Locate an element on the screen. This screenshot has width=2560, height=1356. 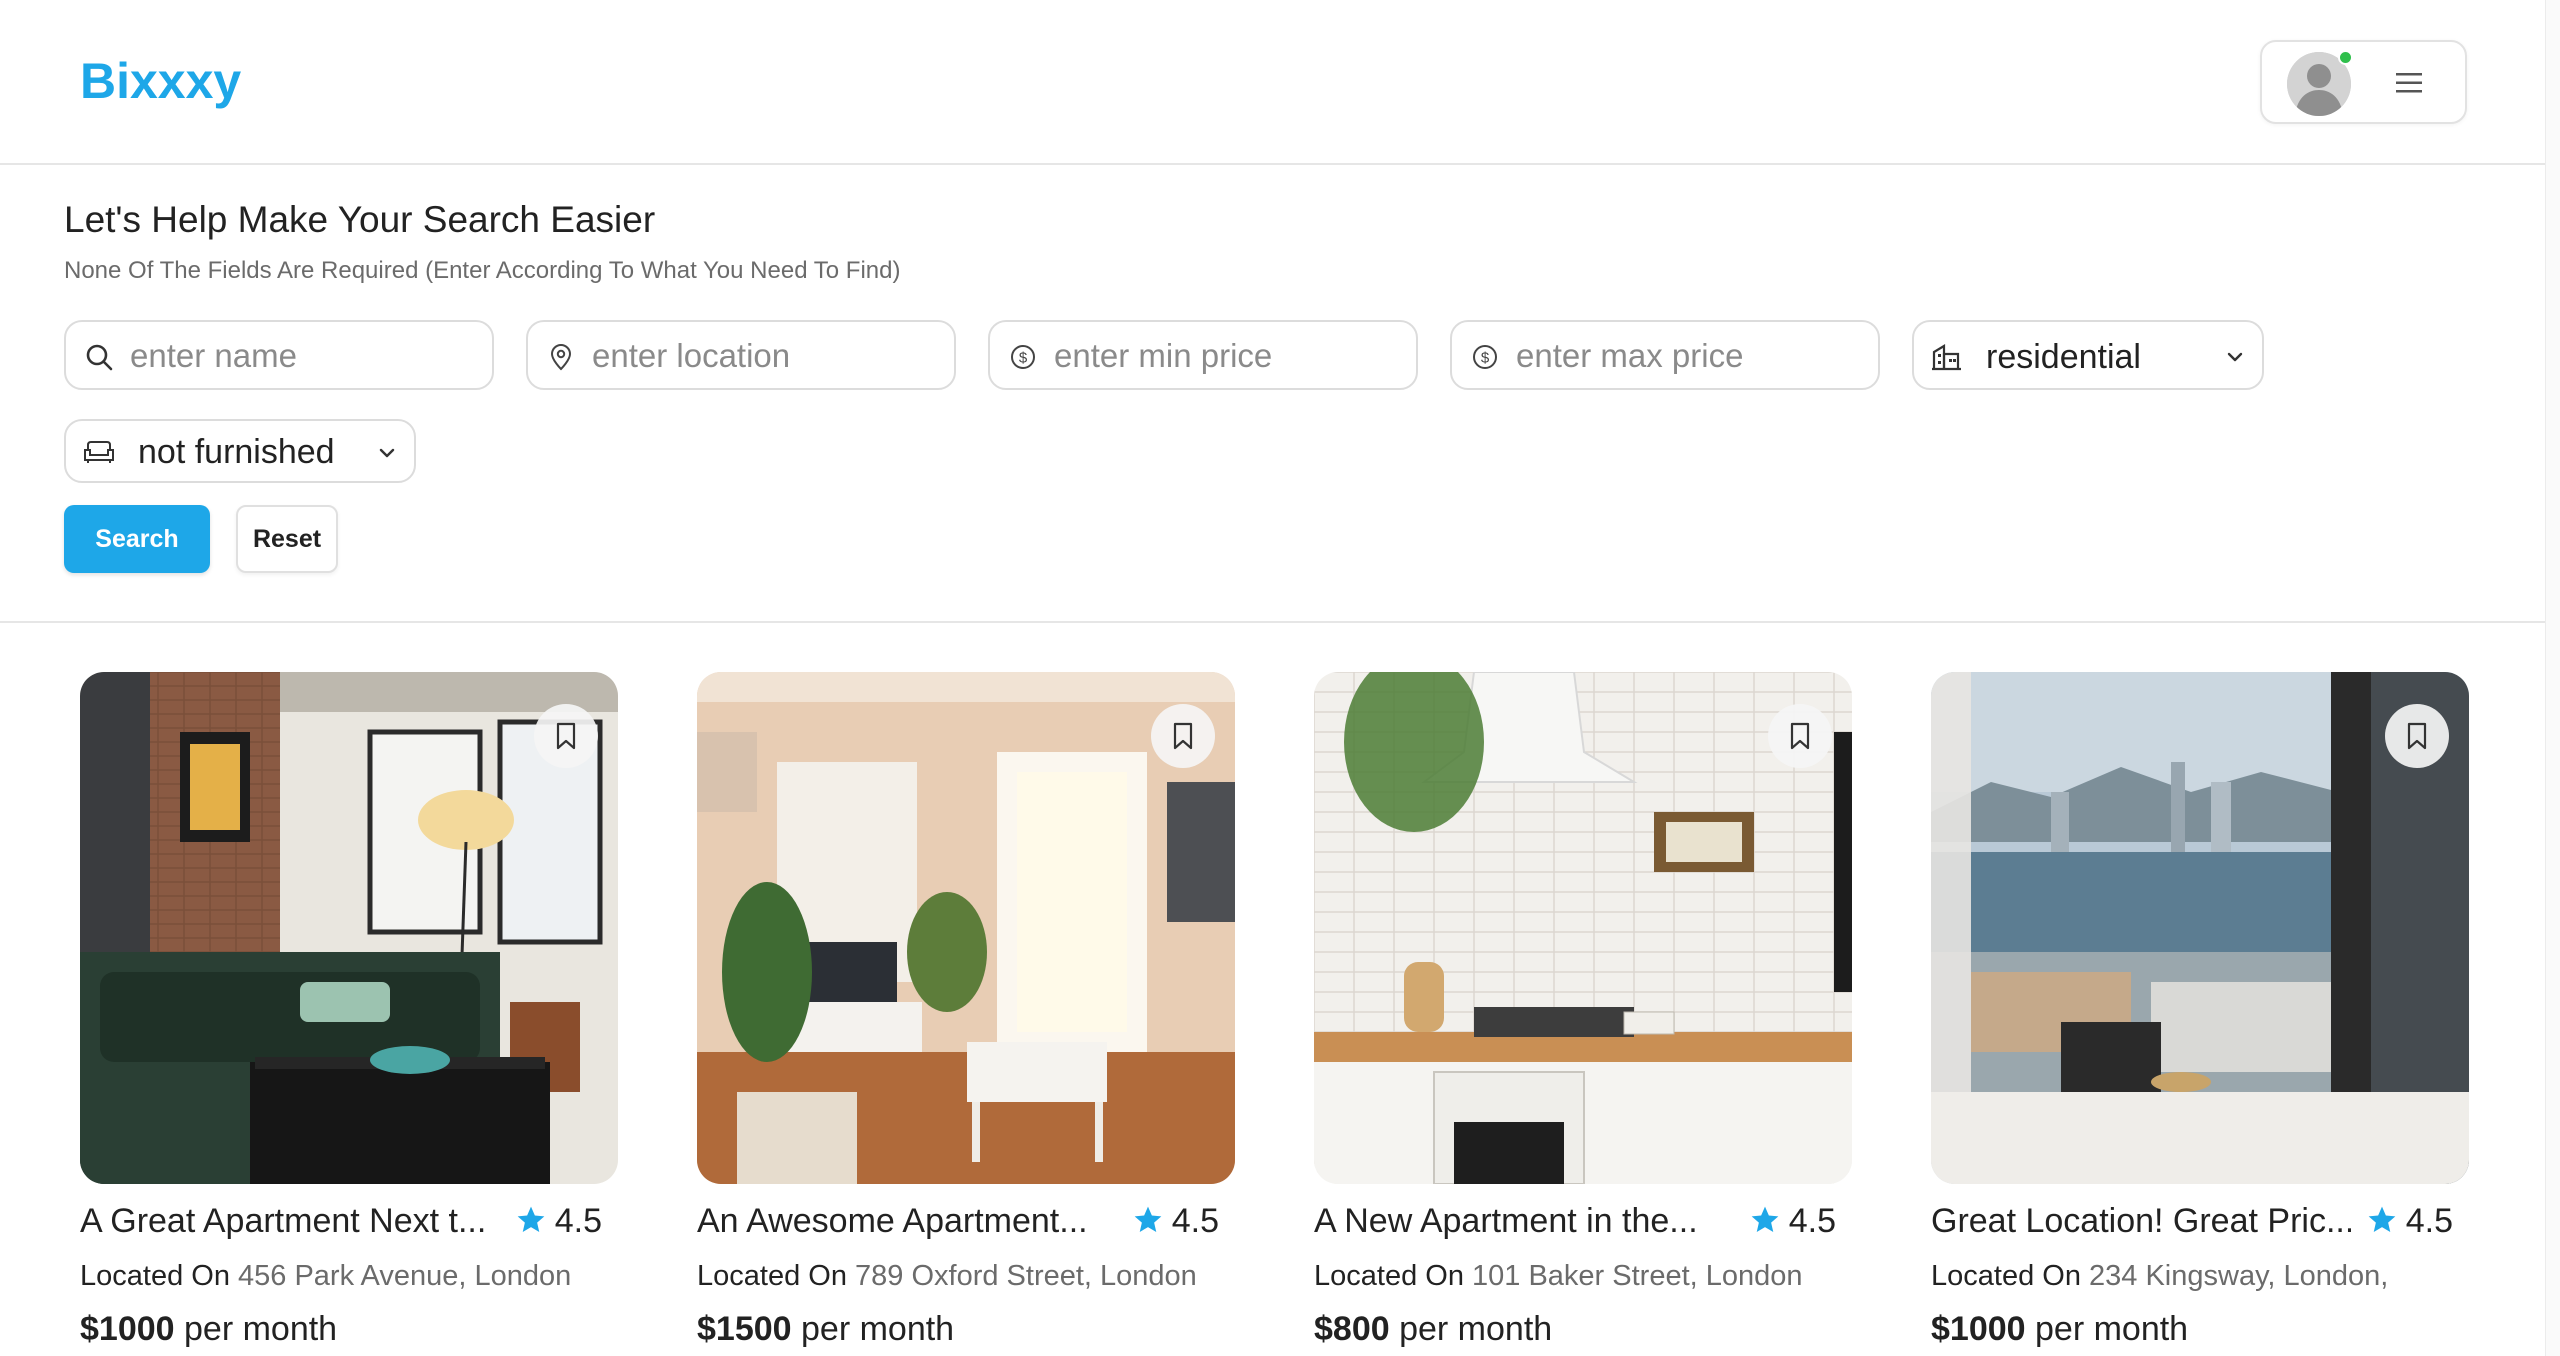
sofa-icon is located at coordinates (99, 452).